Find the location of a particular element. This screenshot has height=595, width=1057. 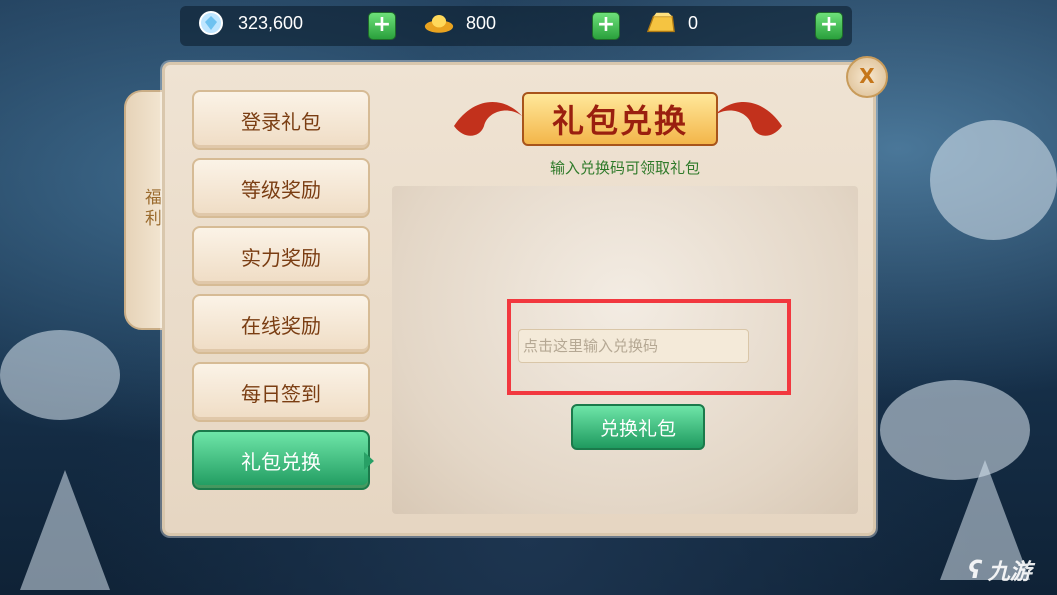

diamond-icon is located at coordinates (211, 23).